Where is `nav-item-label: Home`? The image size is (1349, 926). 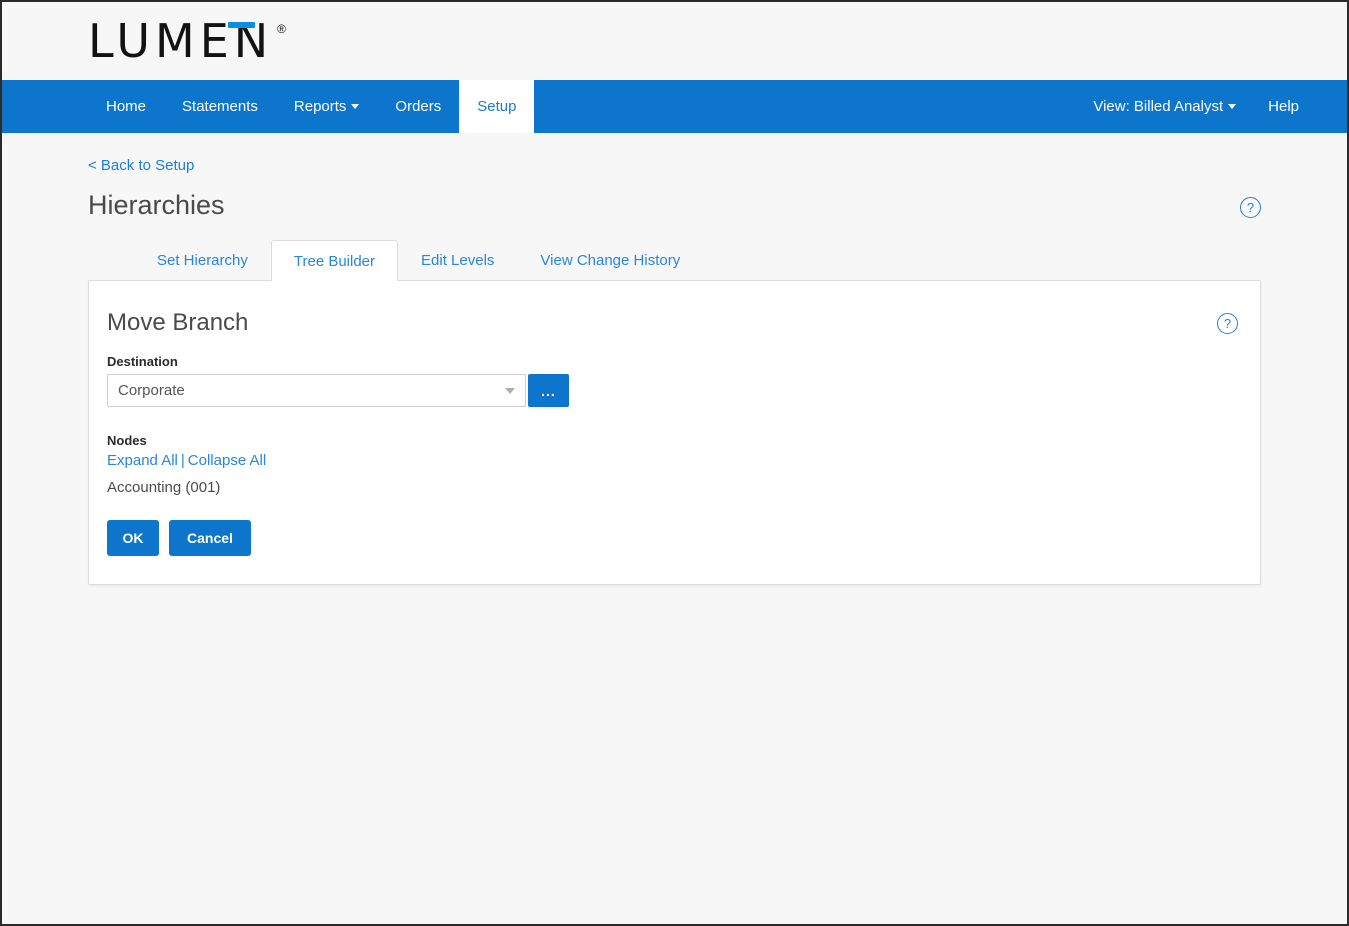
nav-item-label: Home is located at coordinates (126, 106).